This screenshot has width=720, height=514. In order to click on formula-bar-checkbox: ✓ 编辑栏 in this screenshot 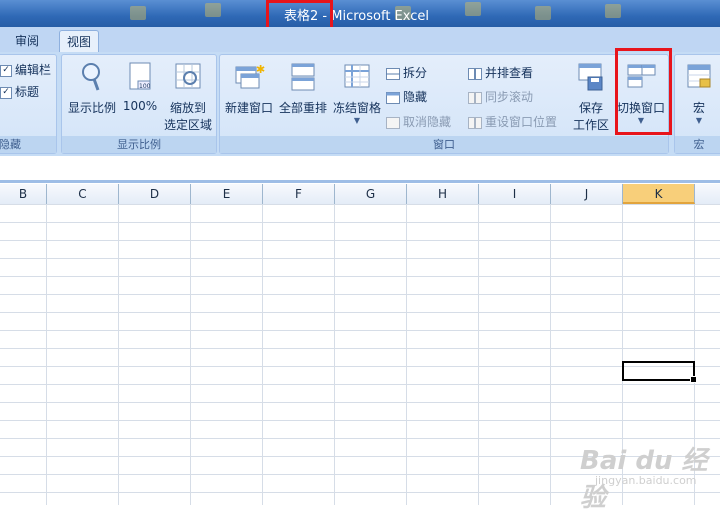, I will do `click(25, 70)`.